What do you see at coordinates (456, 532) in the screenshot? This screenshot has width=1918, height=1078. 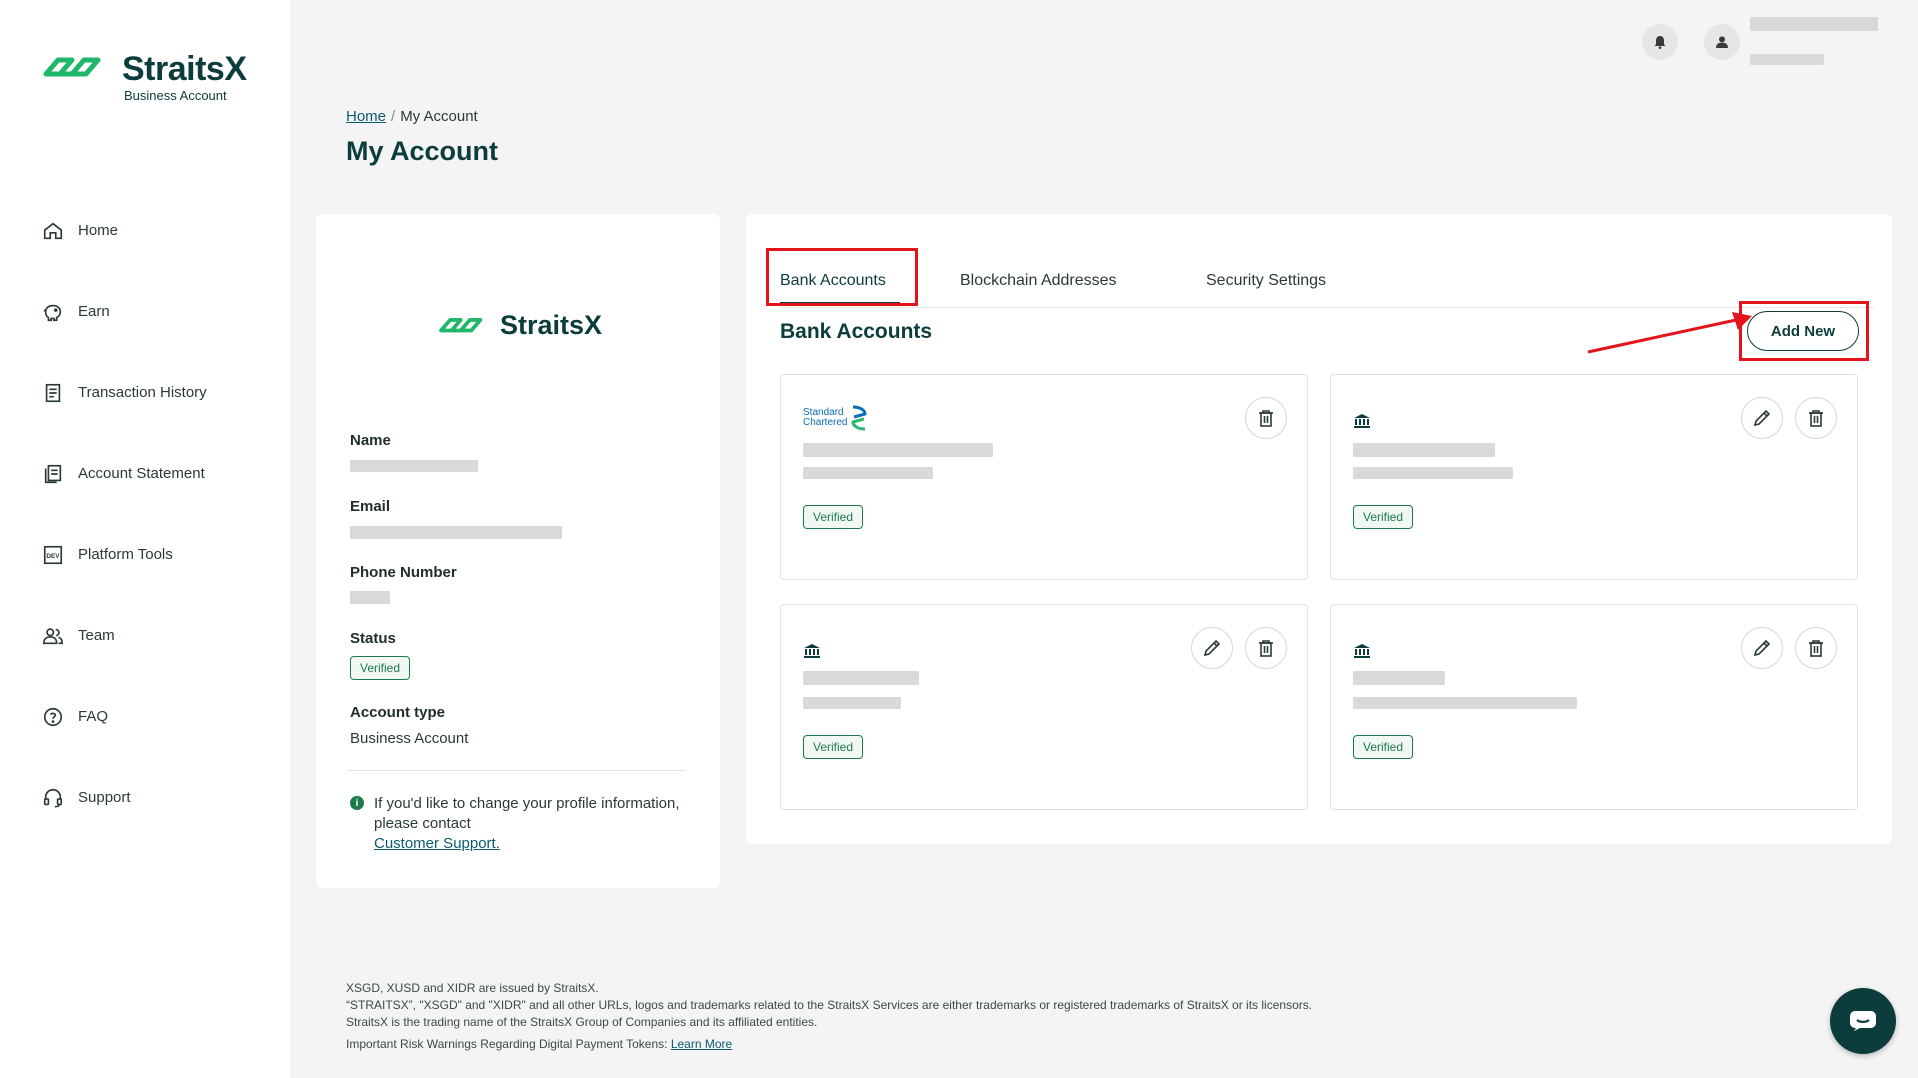 I see `email-value-redacted` at bounding box center [456, 532].